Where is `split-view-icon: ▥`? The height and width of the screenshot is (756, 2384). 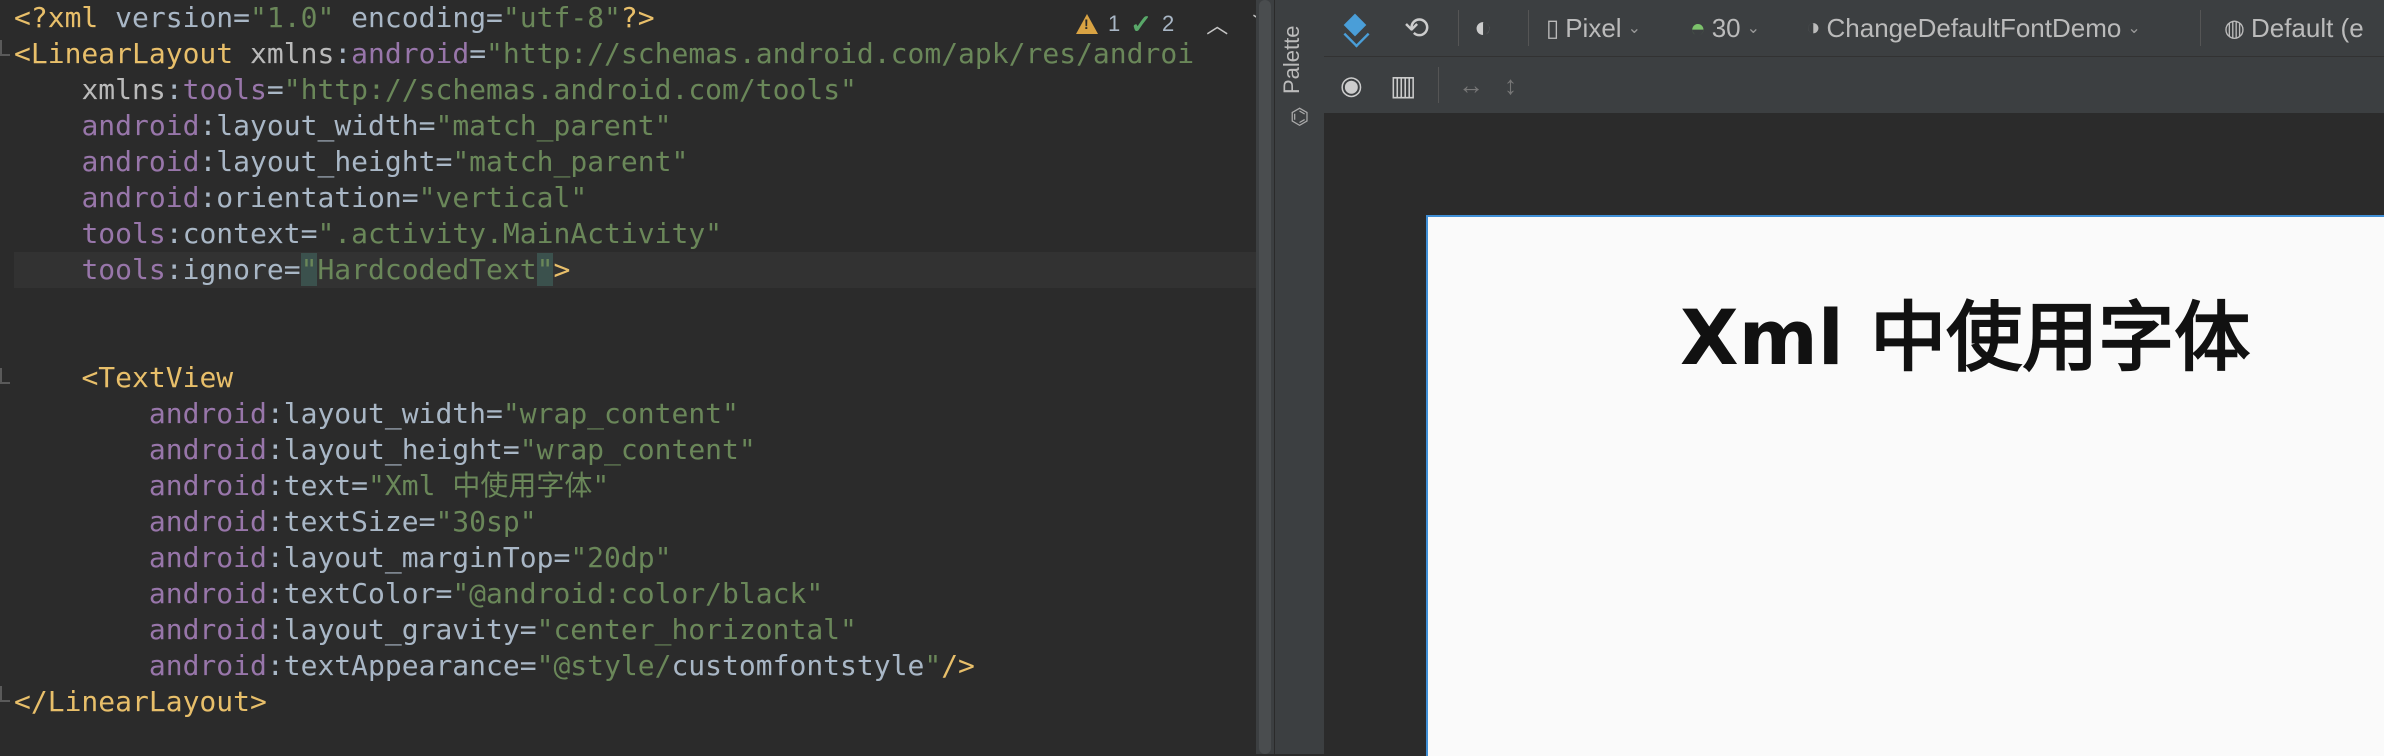 split-view-icon: ▥ is located at coordinates (1403, 85).